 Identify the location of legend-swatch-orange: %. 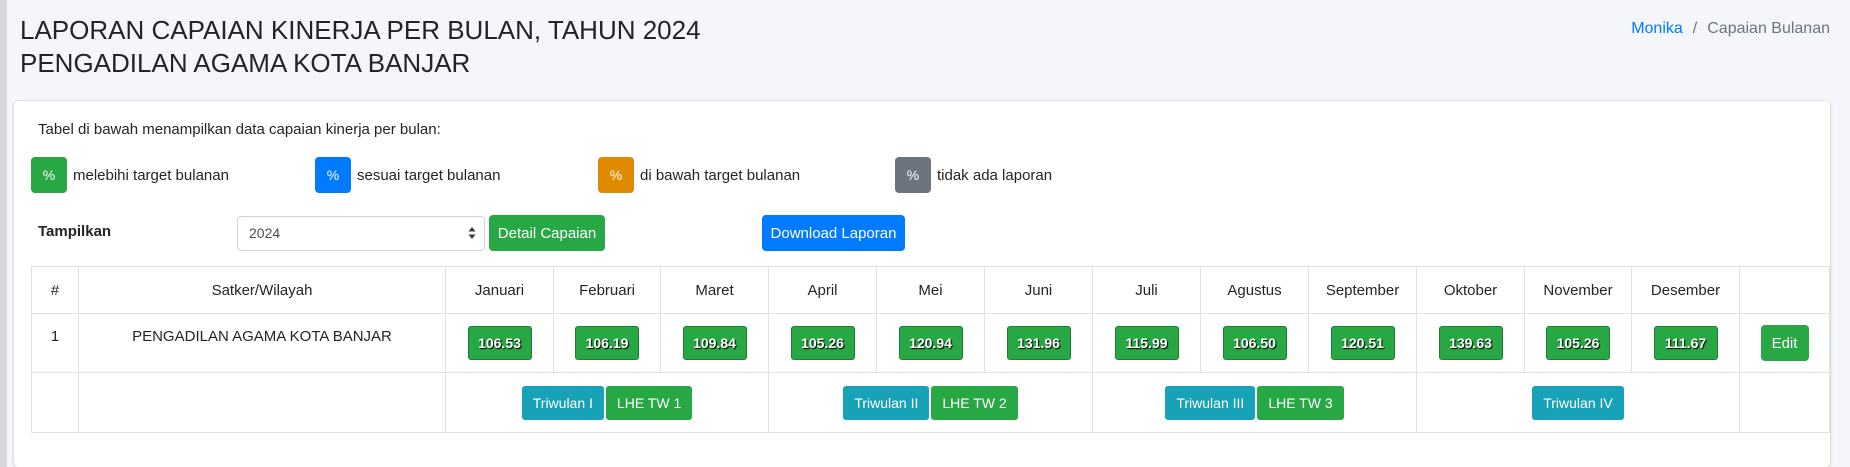
(616, 175).